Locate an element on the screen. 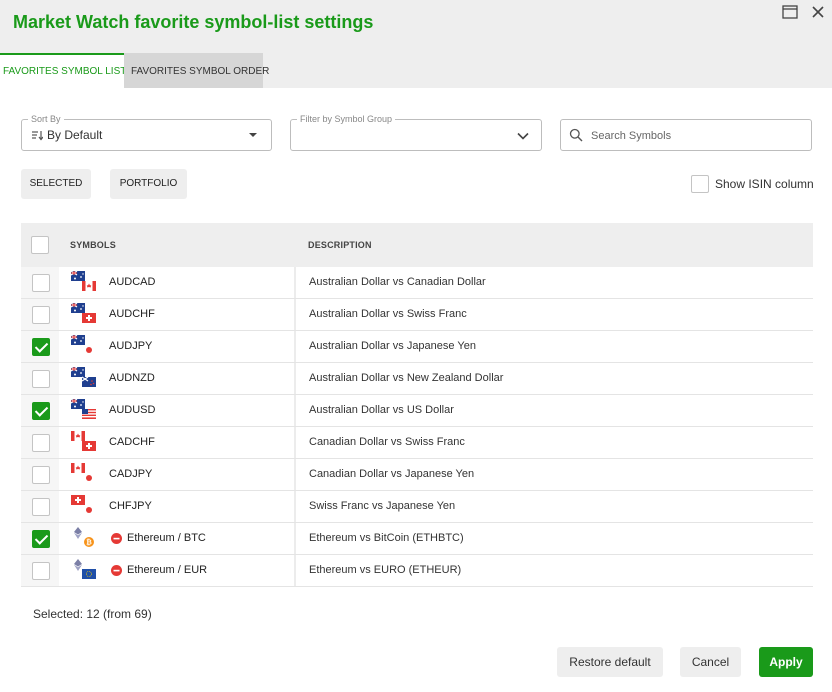 The width and height of the screenshot is (832, 692). portfolio-filter-button: PORTFOLIO is located at coordinates (148, 184).